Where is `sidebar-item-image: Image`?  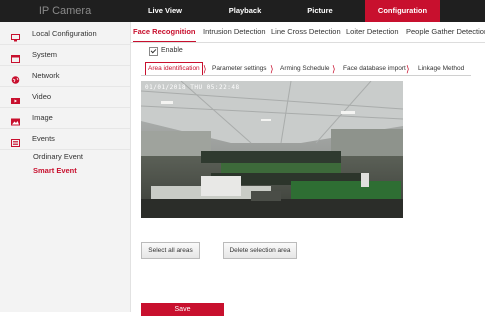 sidebar-item-image: Image is located at coordinates (65, 118).